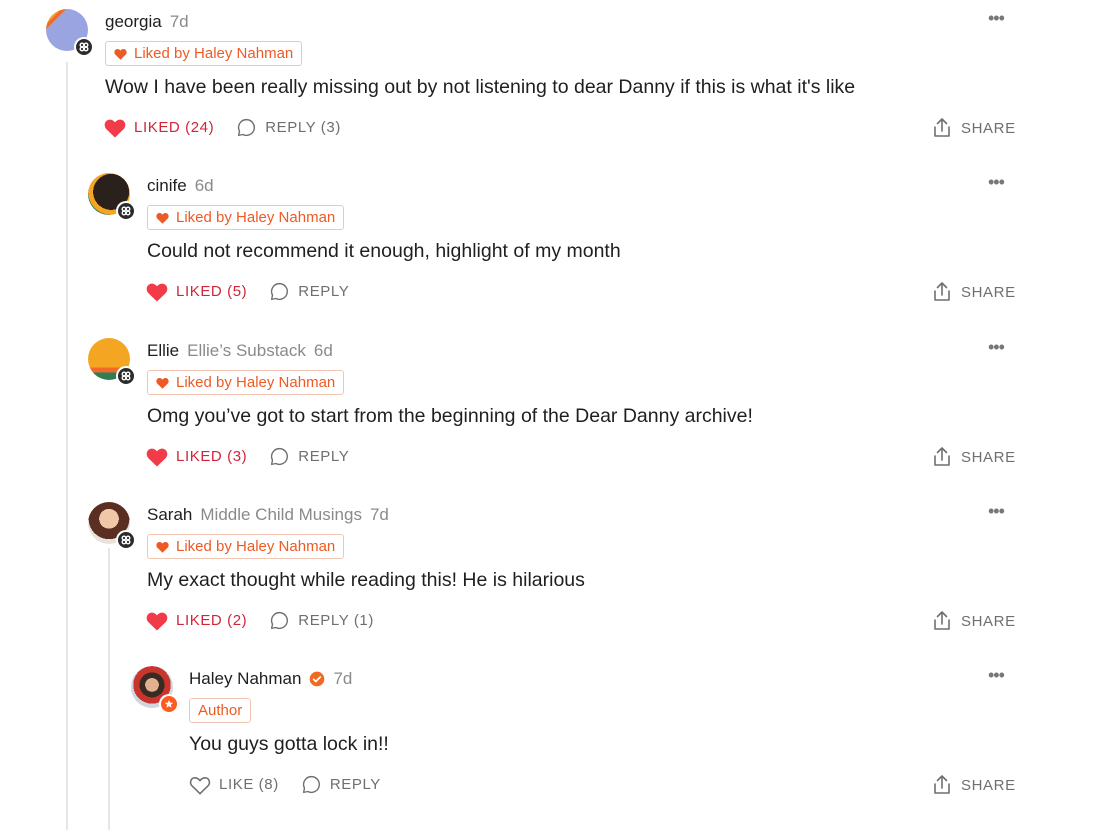  Describe the element at coordinates (289, 744) in the screenshot. I see `comment-text: You guys gotta lock in!!` at that location.